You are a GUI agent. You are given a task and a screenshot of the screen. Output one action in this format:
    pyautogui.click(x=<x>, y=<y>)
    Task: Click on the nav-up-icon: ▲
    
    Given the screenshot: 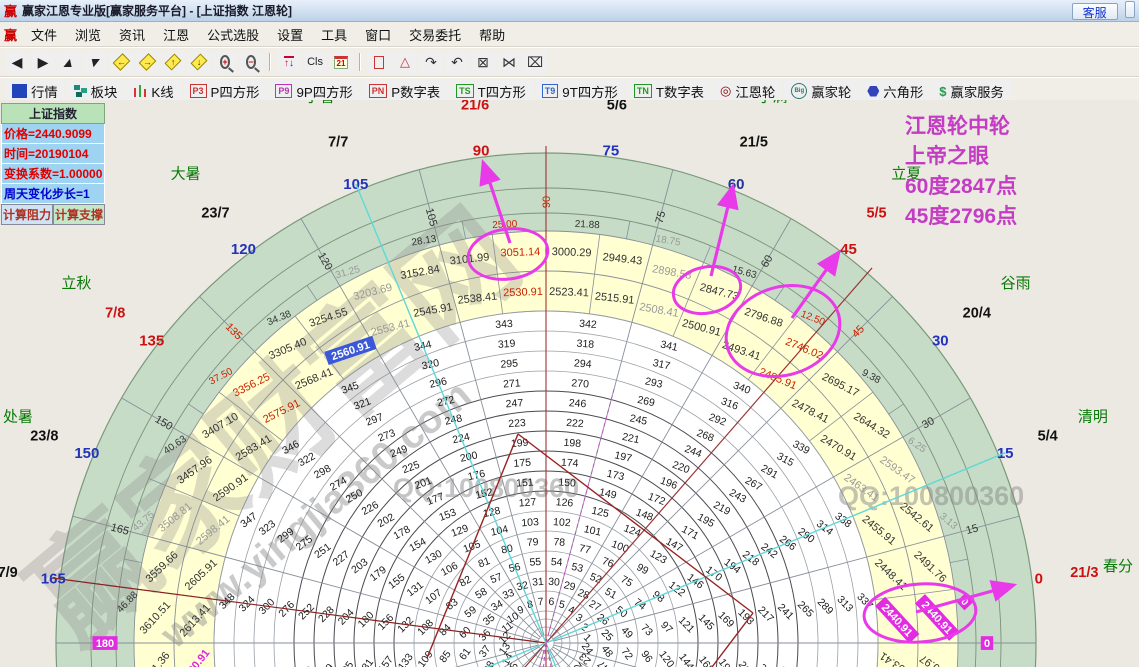 What is the action you would take?
    pyautogui.click(x=69, y=62)
    